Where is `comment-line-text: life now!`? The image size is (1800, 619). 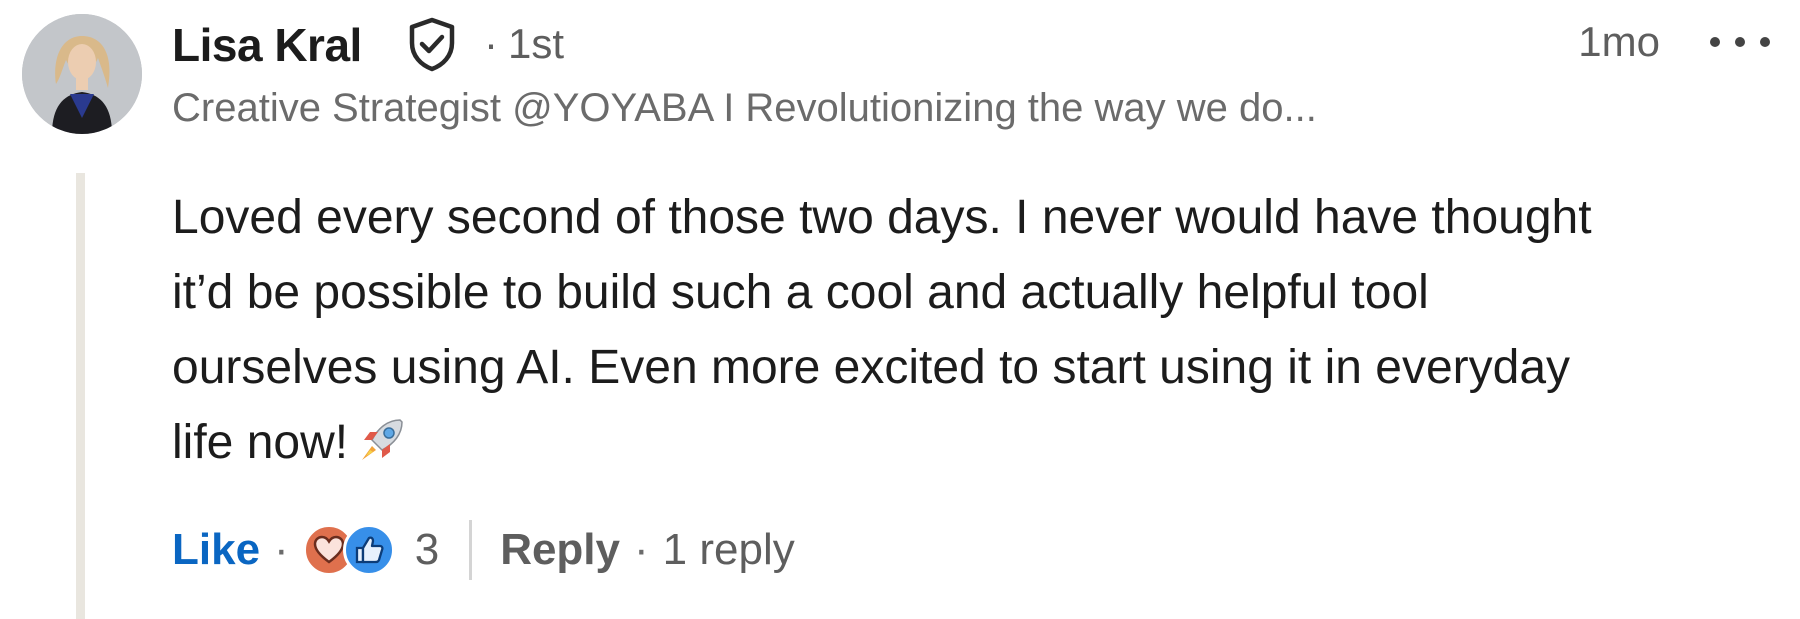 comment-line-text: life now! is located at coordinates (260, 442).